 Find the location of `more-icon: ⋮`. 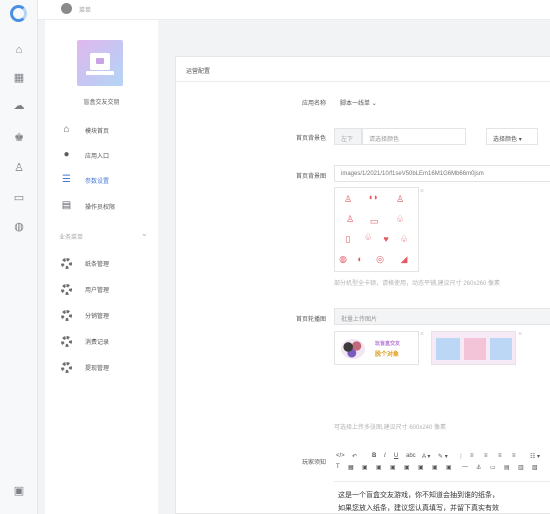

more-icon: ⋮ is located at coordinates (461, 456).